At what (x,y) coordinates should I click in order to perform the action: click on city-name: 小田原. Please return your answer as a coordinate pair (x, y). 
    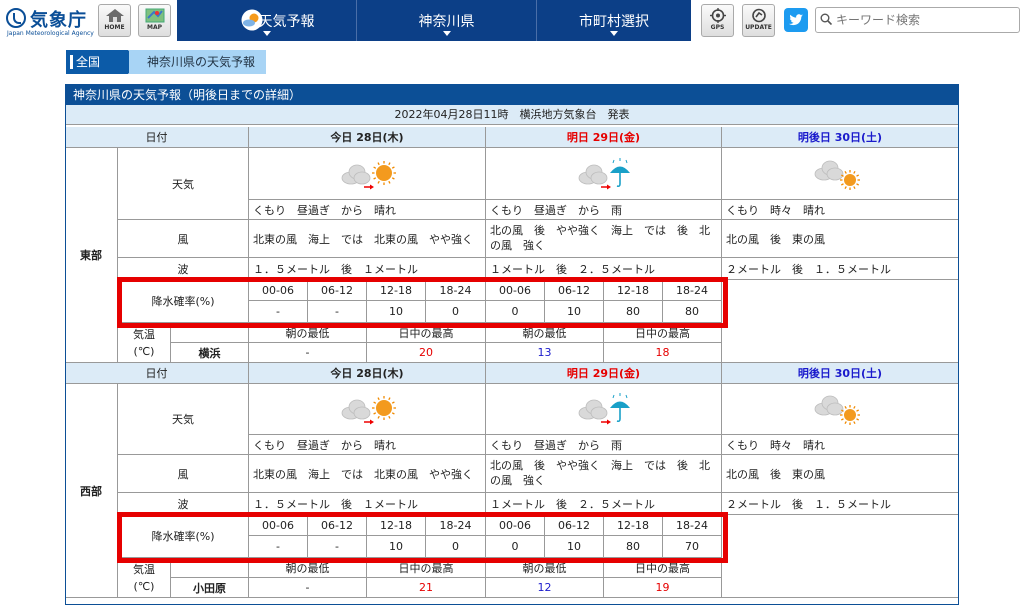
    Looking at the image, I should click on (210, 588).